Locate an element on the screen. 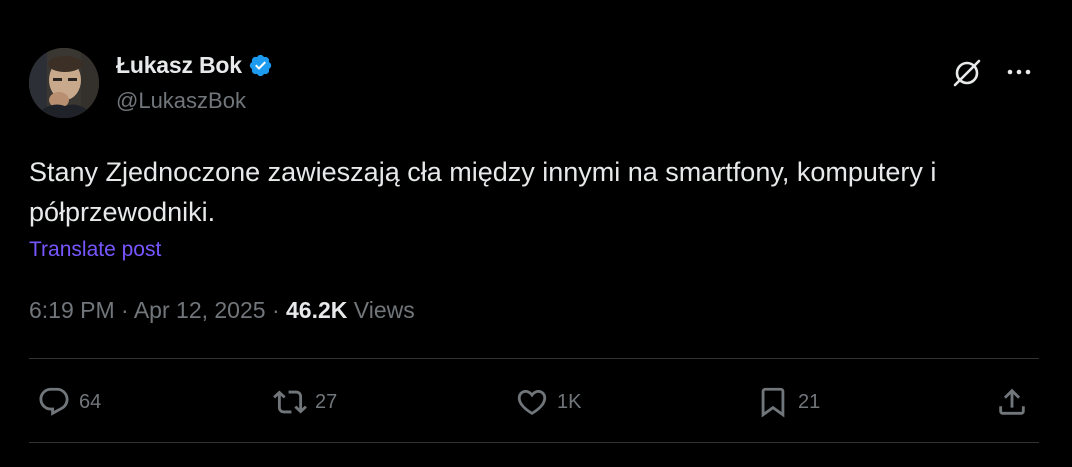 The image size is (1072, 467). views-count: 46.2K is located at coordinates (317, 310).